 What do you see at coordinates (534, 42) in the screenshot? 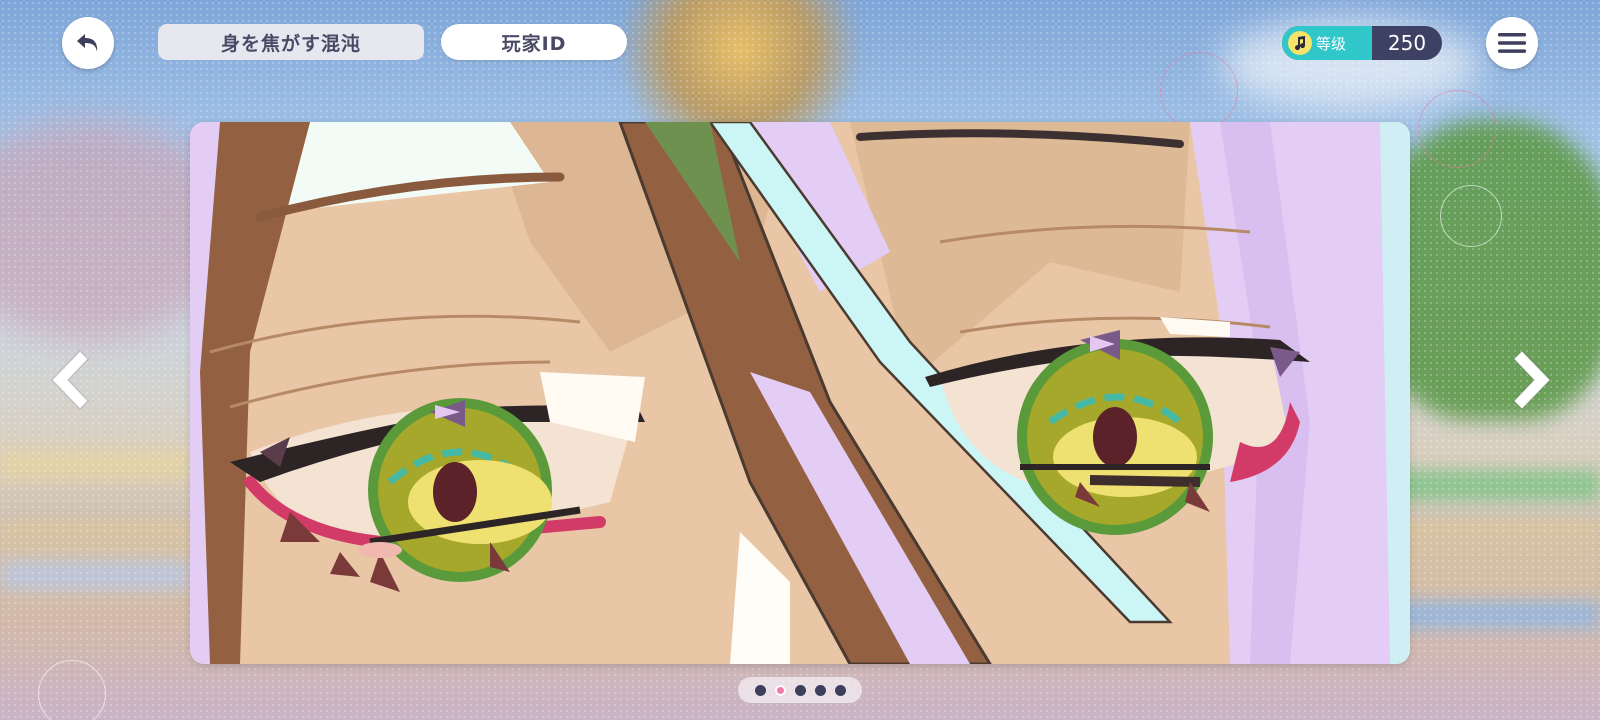
I see `player-id-button: 玩家ID` at bounding box center [534, 42].